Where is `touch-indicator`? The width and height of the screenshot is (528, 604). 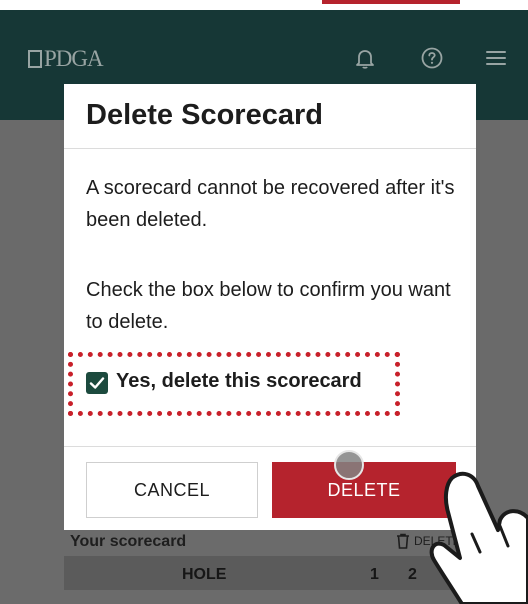 touch-indicator is located at coordinates (349, 465).